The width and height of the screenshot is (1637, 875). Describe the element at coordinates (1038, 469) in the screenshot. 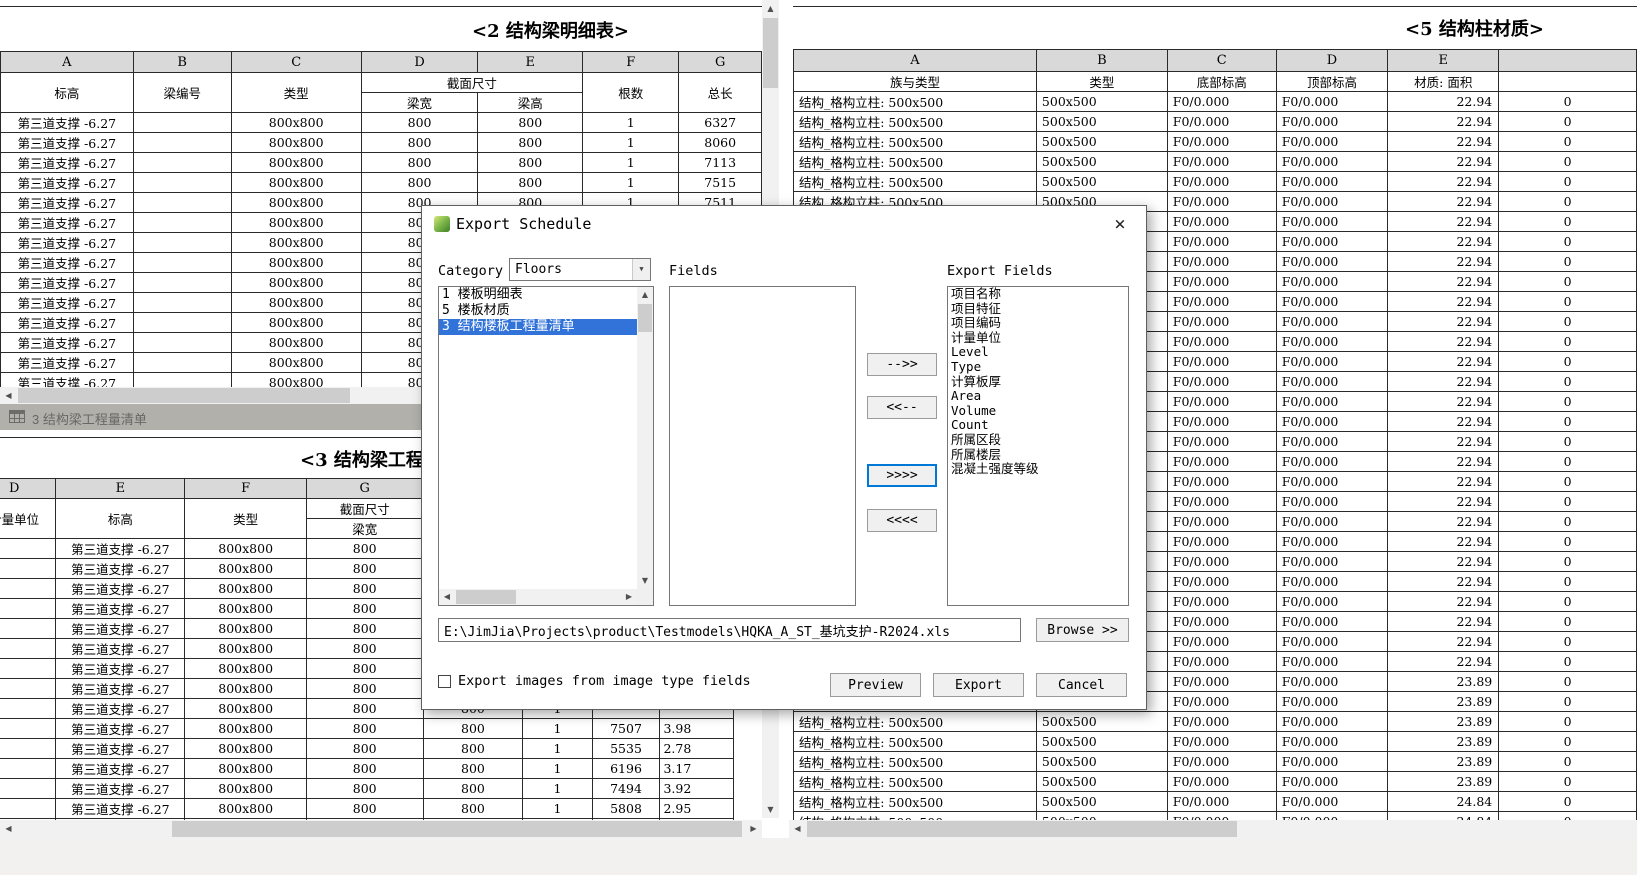

I see `export-field-item: 混凝土强度等级` at that location.